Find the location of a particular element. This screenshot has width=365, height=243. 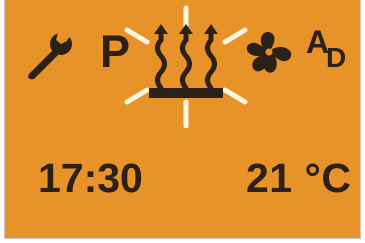

fan-icon is located at coordinates (269, 52).